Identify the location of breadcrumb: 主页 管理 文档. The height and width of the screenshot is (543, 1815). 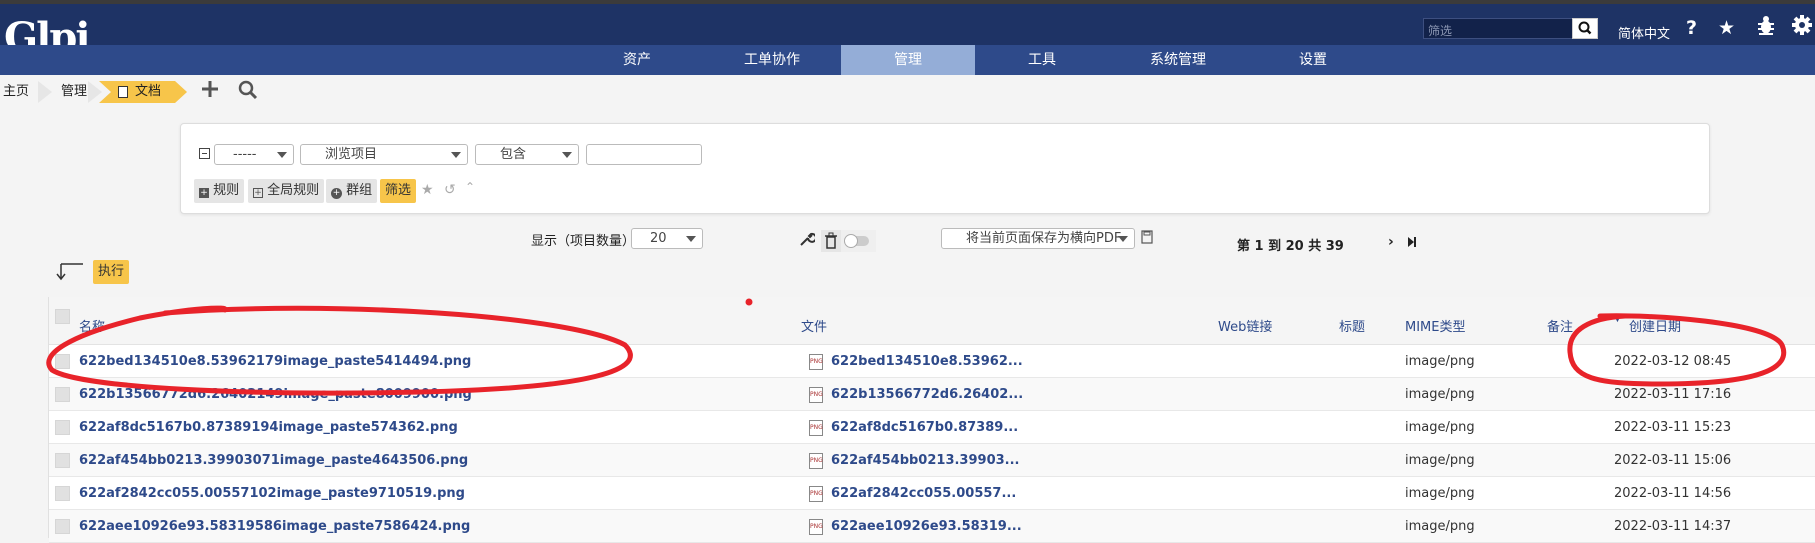
(907, 92).